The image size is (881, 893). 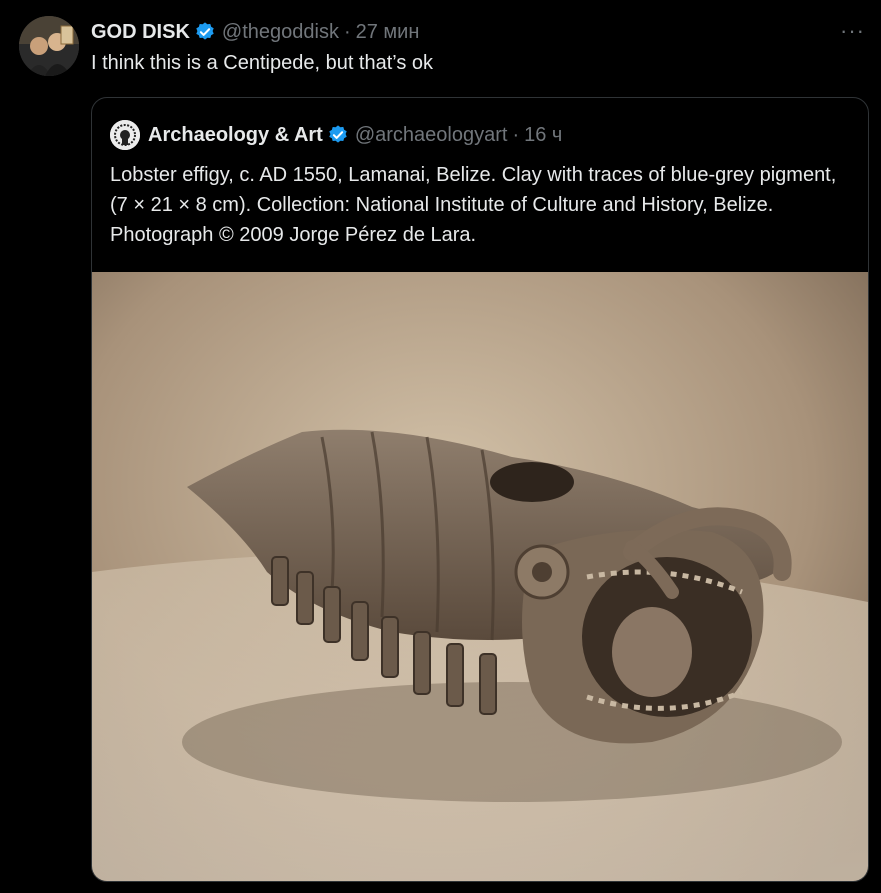 What do you see at coordinates (388, 32) in the screenshot?
I see `timestamp: 27 мин` at bounding box center [388, 32].